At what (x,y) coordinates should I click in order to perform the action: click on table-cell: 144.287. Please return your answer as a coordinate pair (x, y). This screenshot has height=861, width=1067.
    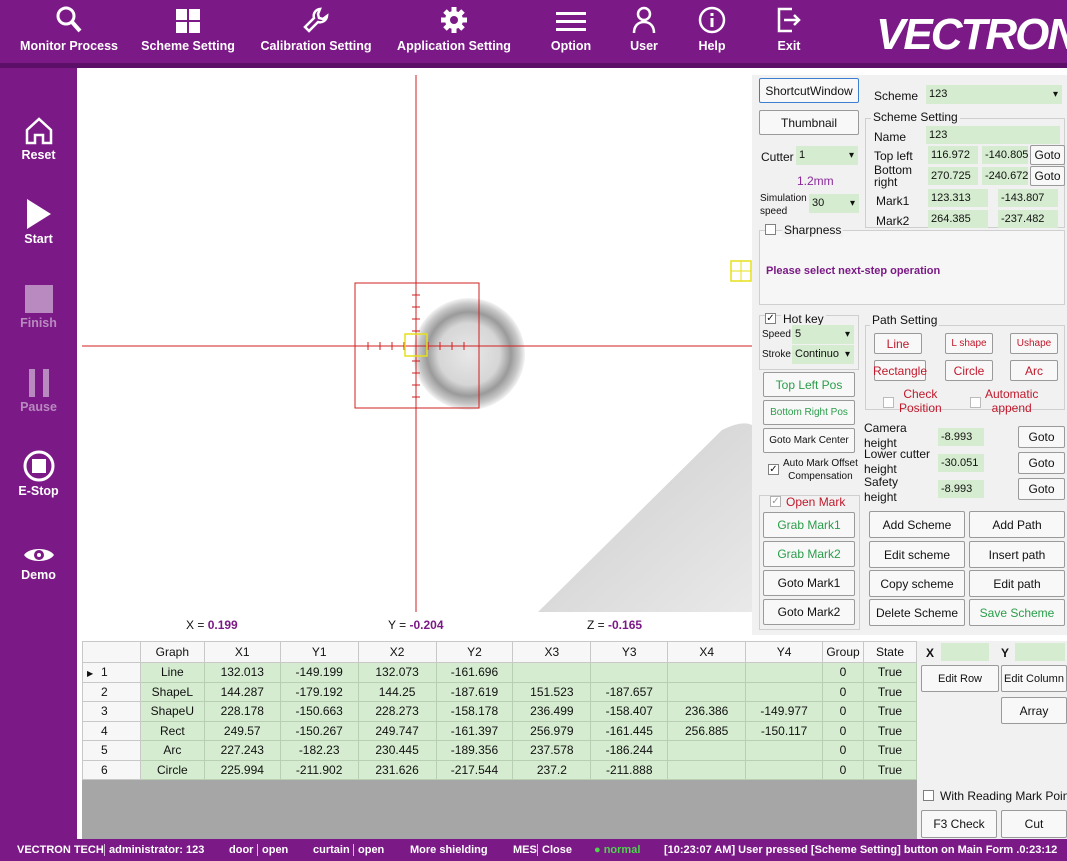
    Looking at the image, I should click on (242, 691).